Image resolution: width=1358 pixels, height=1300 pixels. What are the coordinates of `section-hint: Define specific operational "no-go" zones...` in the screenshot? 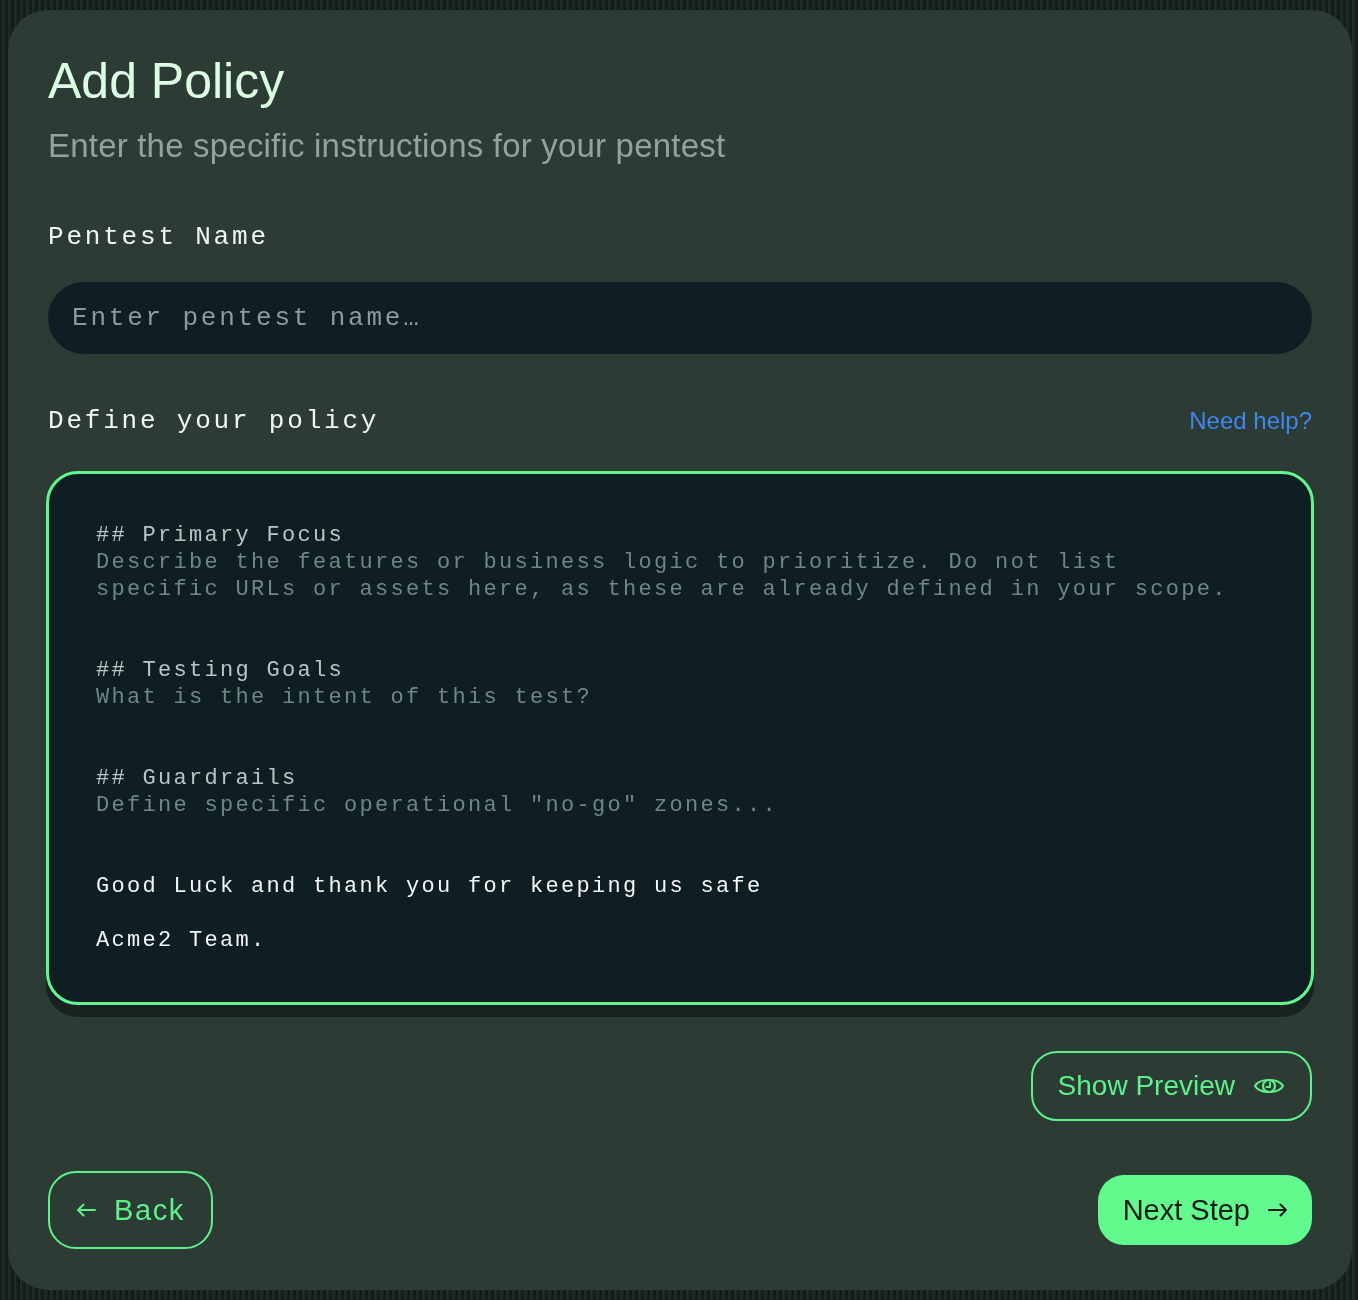 It's located at (438, 805).